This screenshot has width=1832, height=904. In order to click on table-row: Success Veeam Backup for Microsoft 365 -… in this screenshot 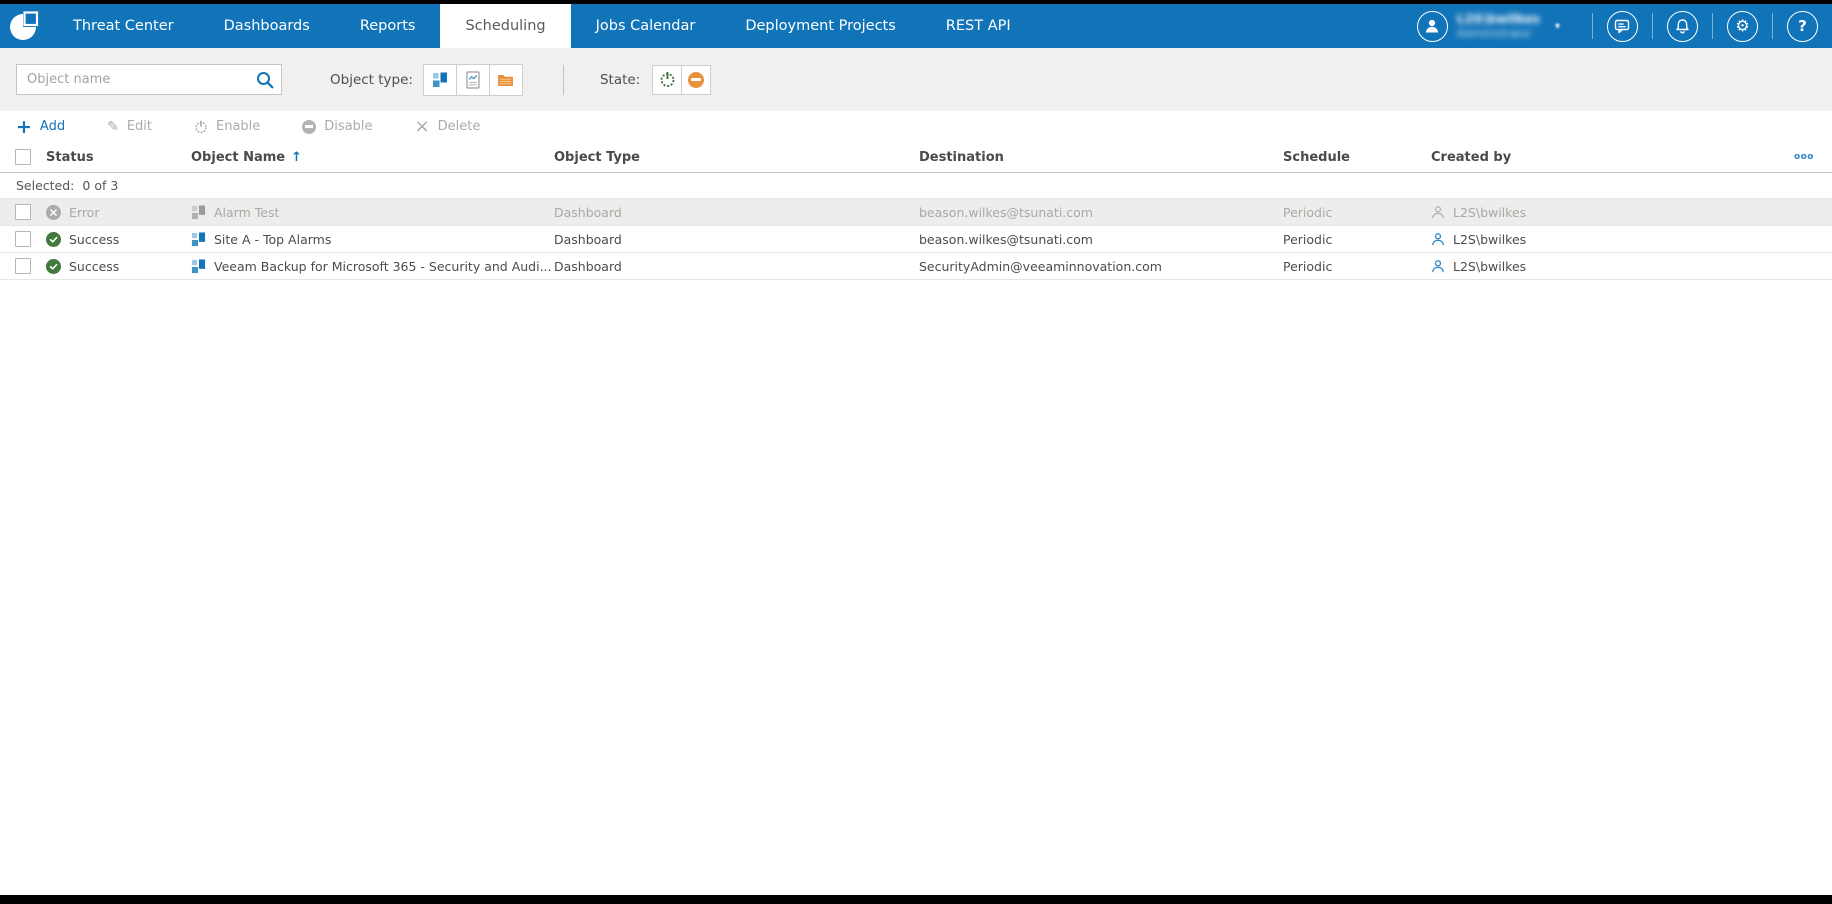, I will do `click(916, 266)`.